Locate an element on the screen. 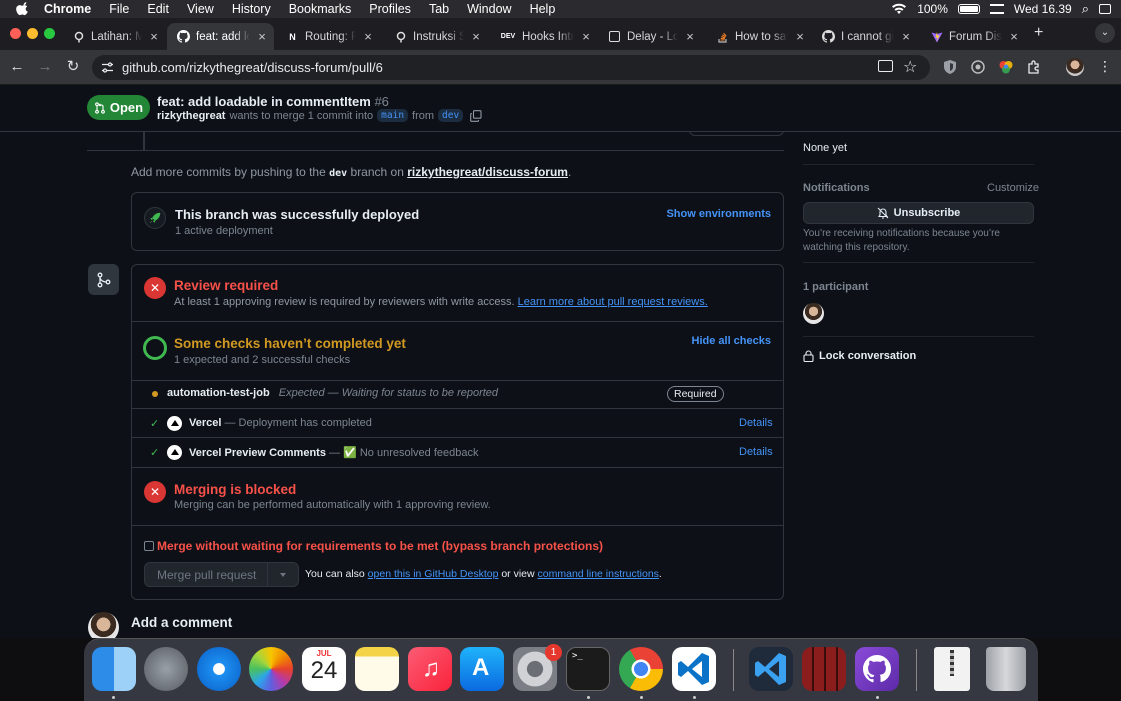 Image resolution: width=1121 pixels, height=701 pixels. tab-delay: Delay - Loa × is located at coordinates (650, 36).